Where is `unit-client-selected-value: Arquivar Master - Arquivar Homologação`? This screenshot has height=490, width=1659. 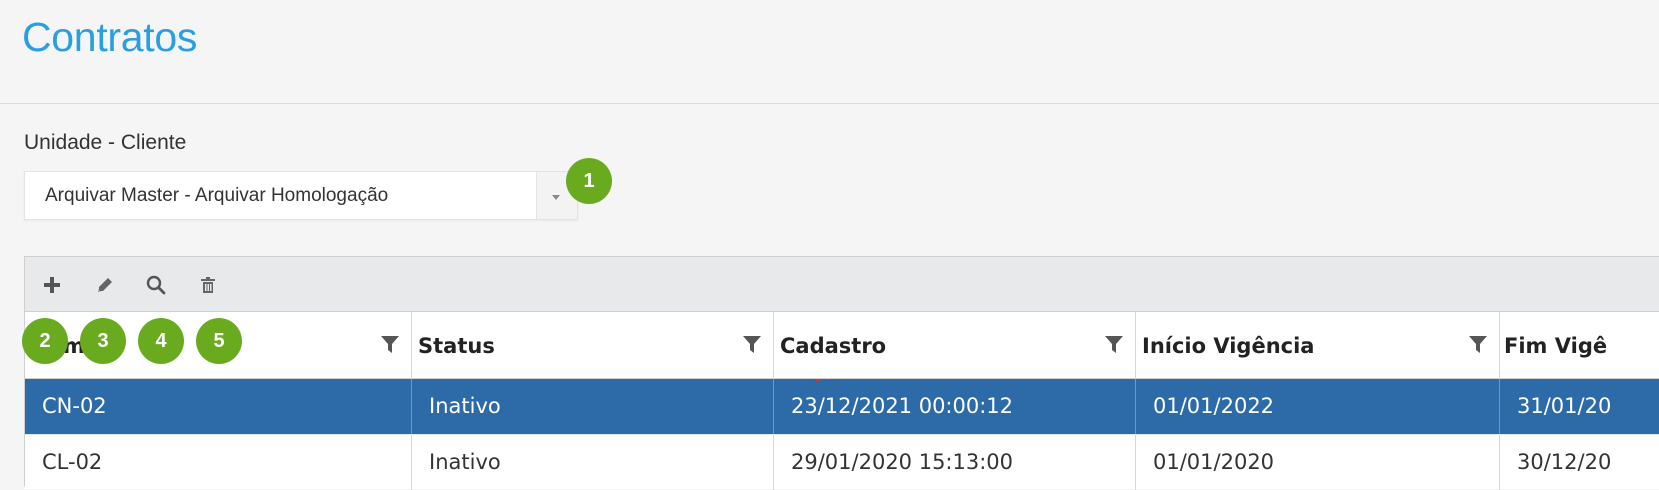 unit-client-selected-value: Arquivar Master - Arquivar Homologação is located at coordinates (217, 195).